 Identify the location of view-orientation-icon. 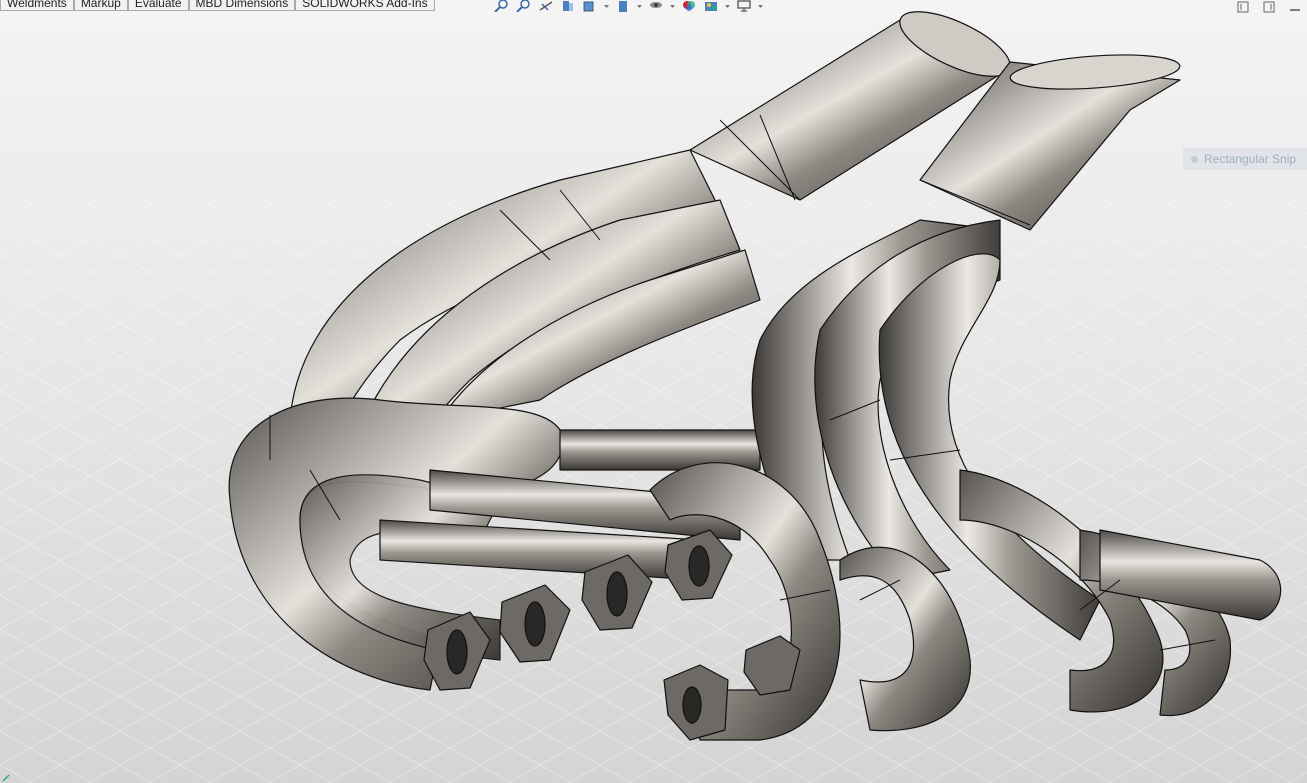
(590, 7).